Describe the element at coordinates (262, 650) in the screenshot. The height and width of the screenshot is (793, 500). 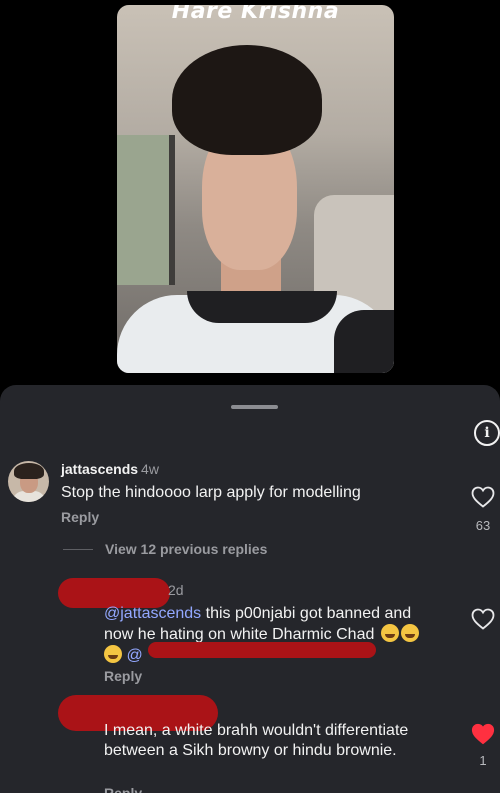
I see `redacted-mention` at that location.